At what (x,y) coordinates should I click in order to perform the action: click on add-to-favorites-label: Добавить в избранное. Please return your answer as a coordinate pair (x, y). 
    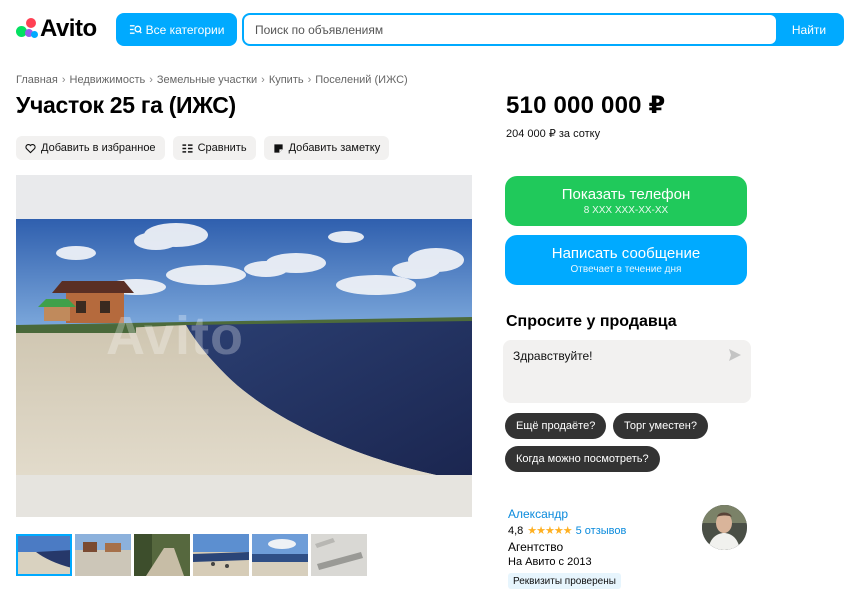
    Looking at the image, I should click on (98, 148).